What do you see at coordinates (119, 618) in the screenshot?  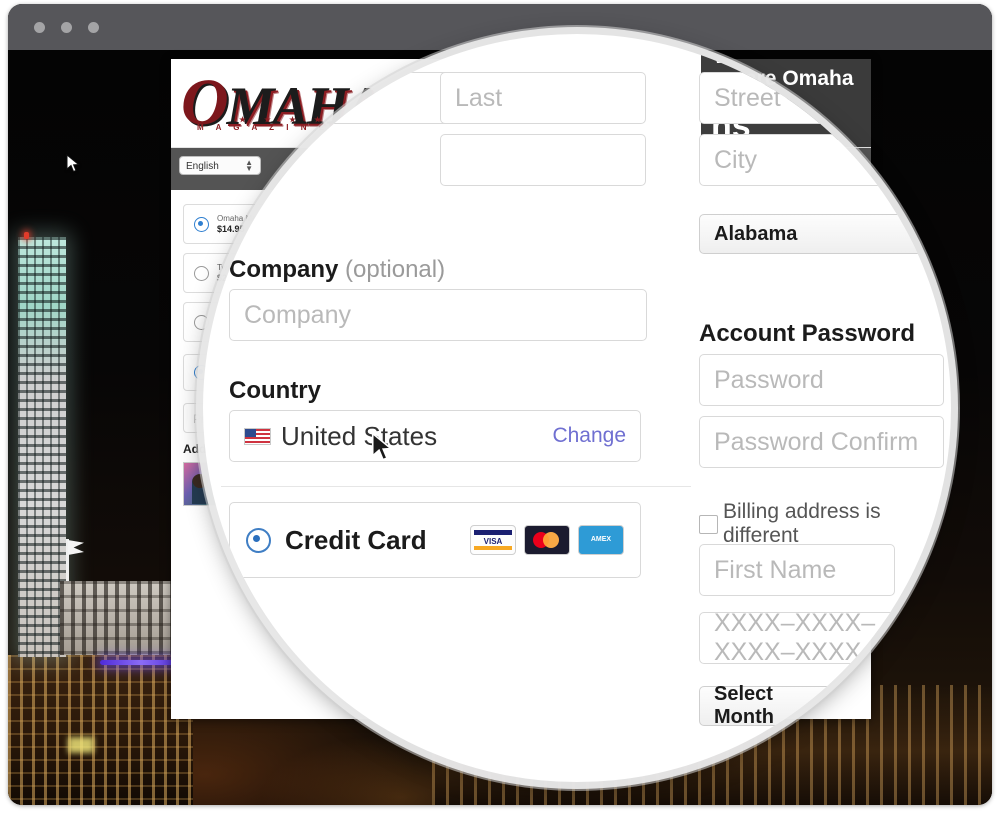 I see `midrise-building` at bounding box center [119, 618].